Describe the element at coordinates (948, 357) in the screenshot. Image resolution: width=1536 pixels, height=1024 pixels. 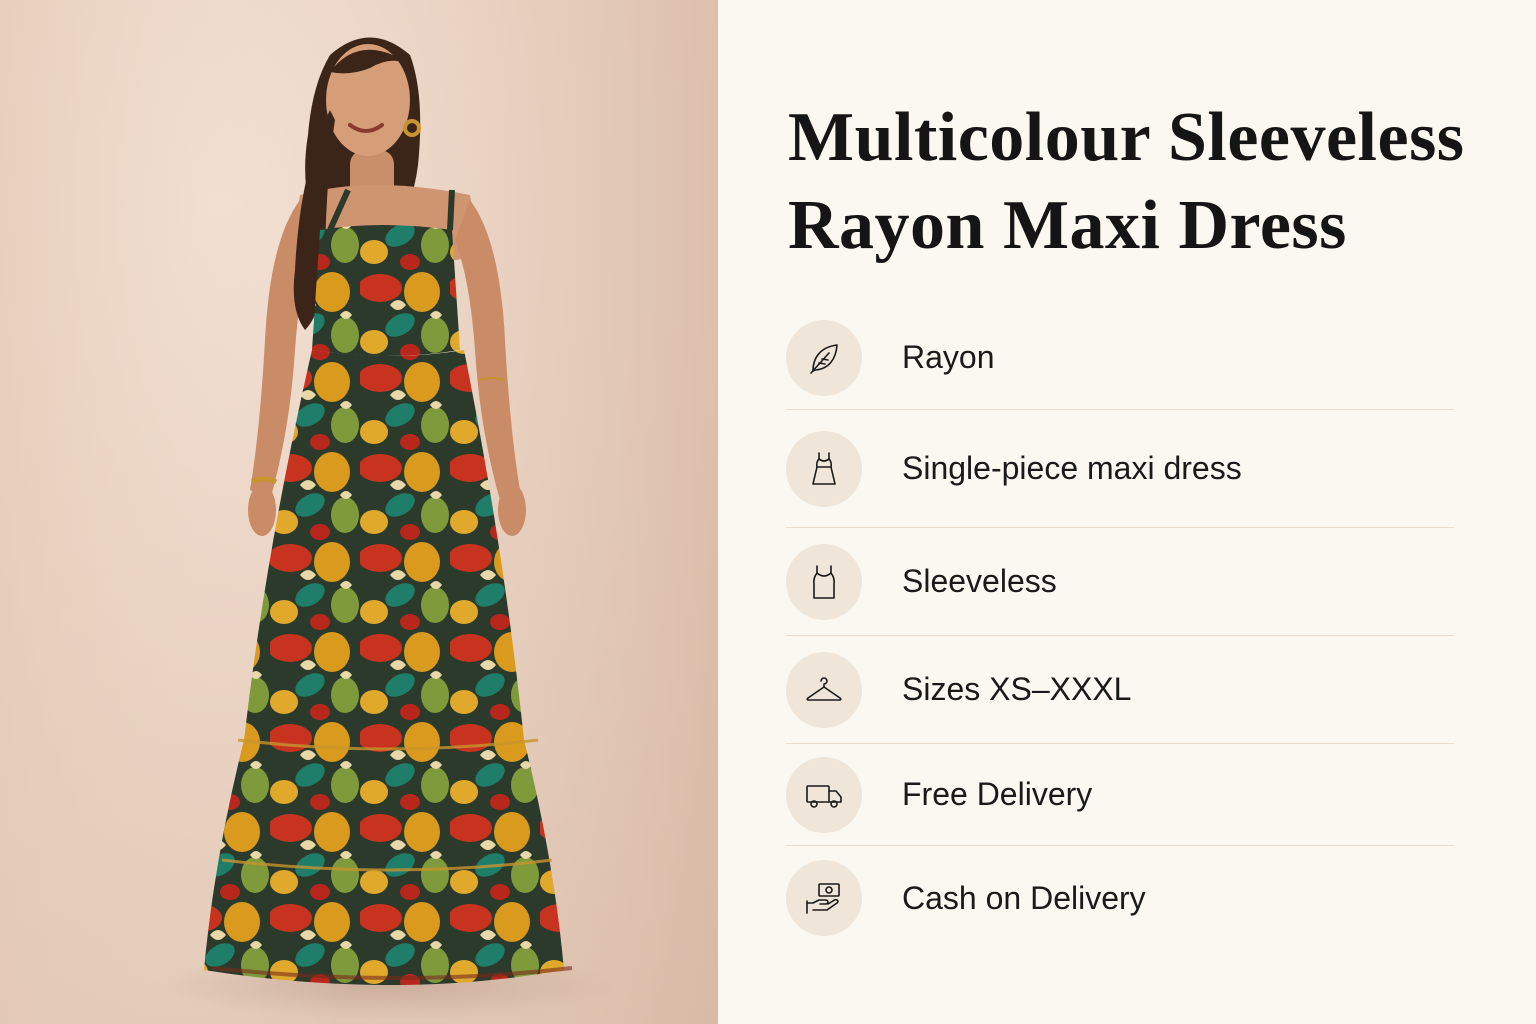
I see `feature-label-fabric: Rayon` at that location.